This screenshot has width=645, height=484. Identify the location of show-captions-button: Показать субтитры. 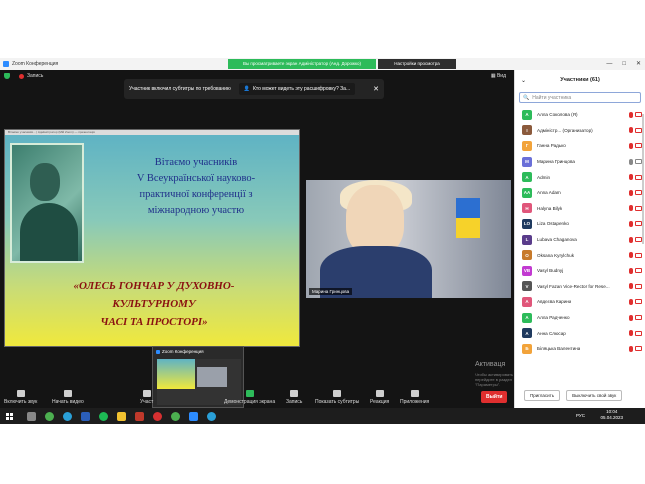
(337, 397).